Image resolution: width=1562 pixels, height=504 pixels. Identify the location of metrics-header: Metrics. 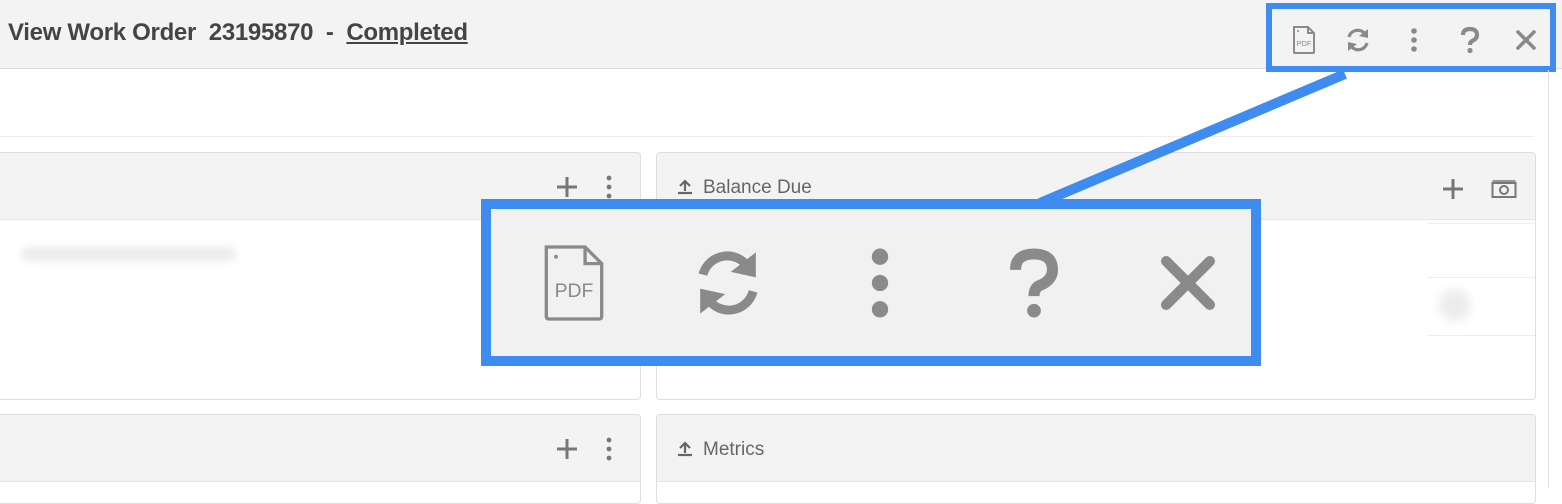
(1096, 448).